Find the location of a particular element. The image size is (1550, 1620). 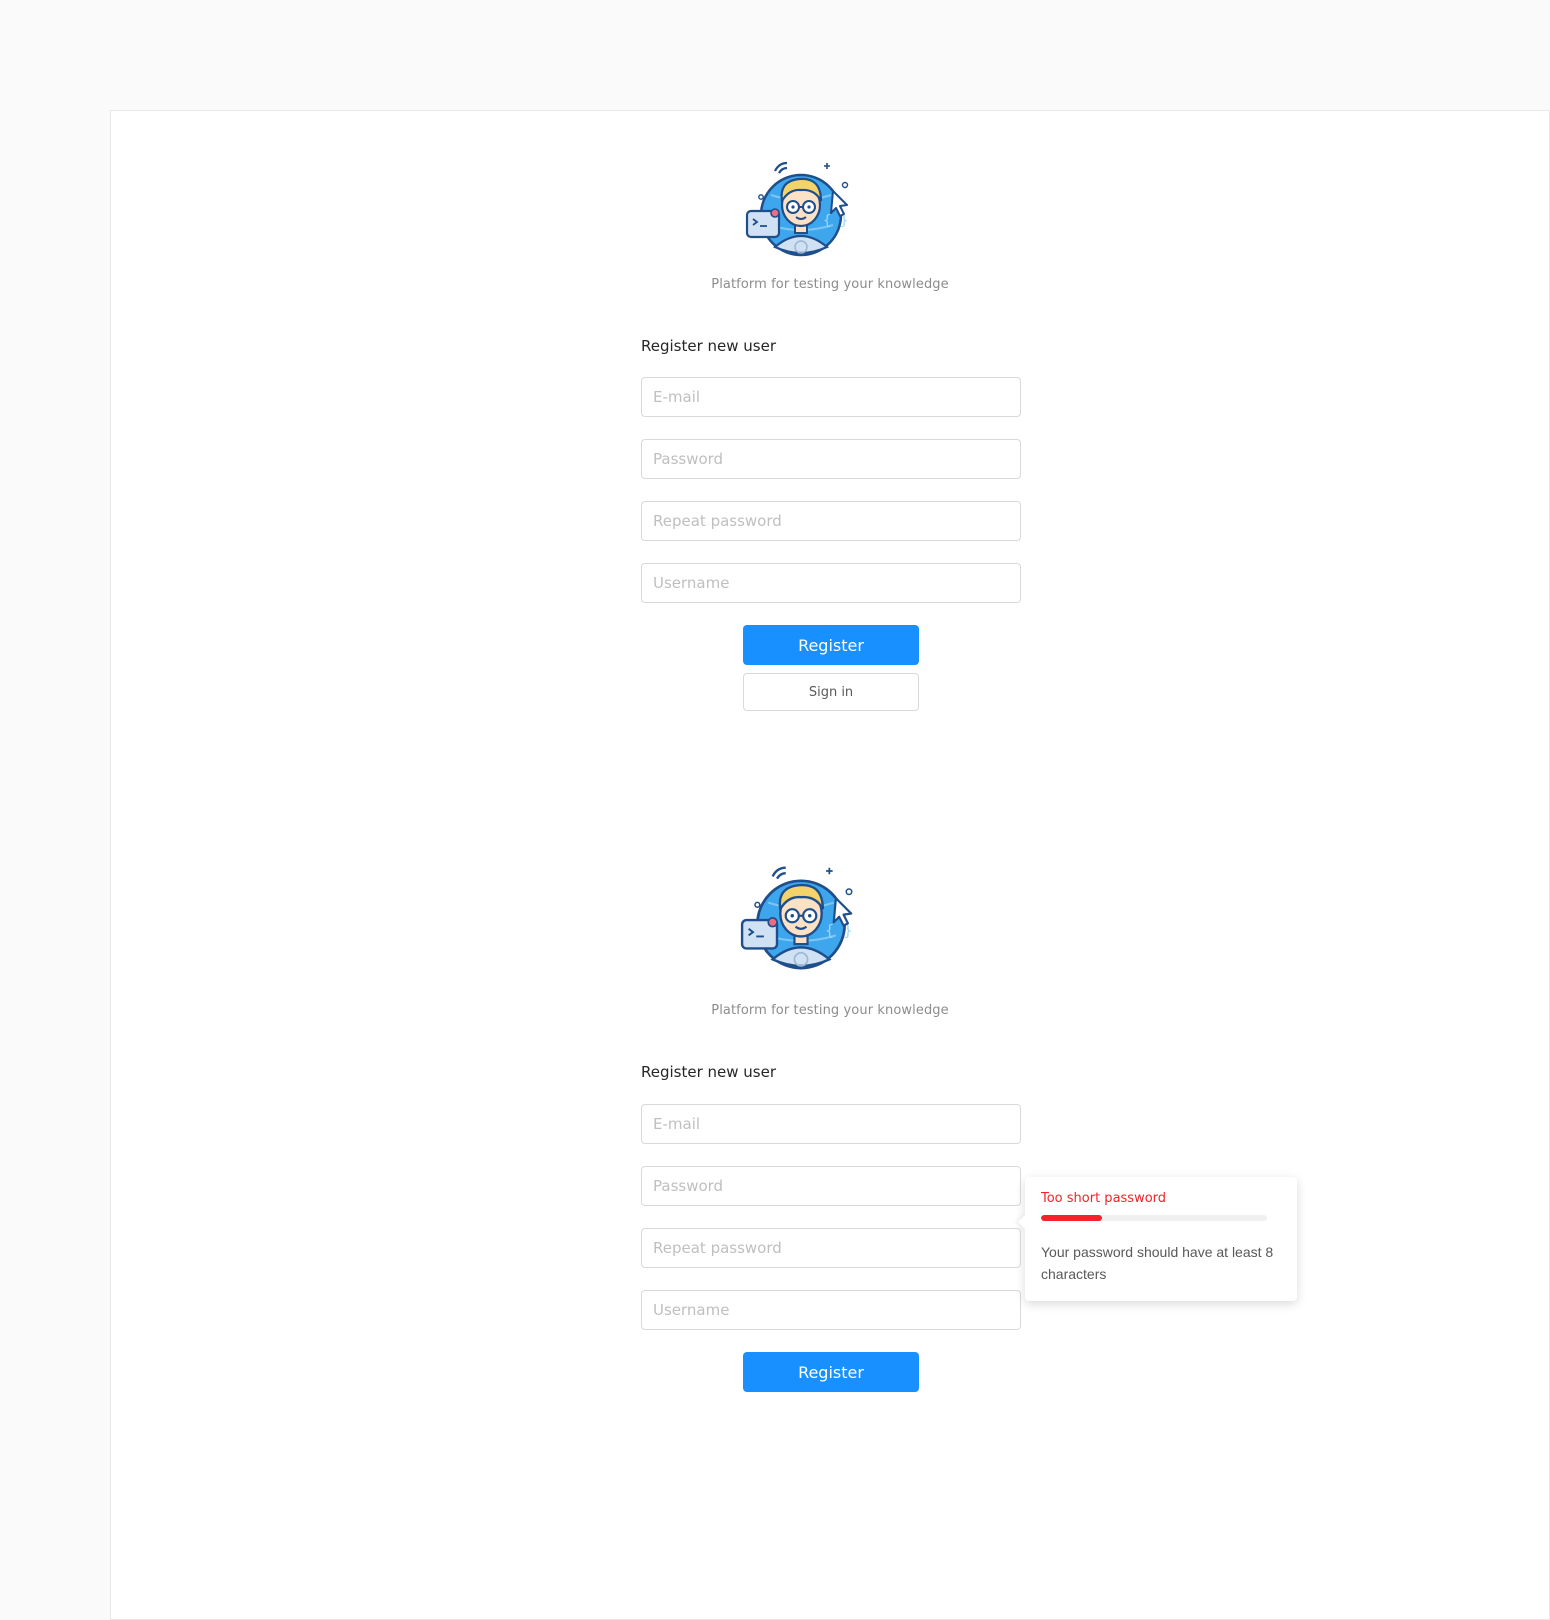

sign-in-button: Sign in is located at coordinates (831, 692).